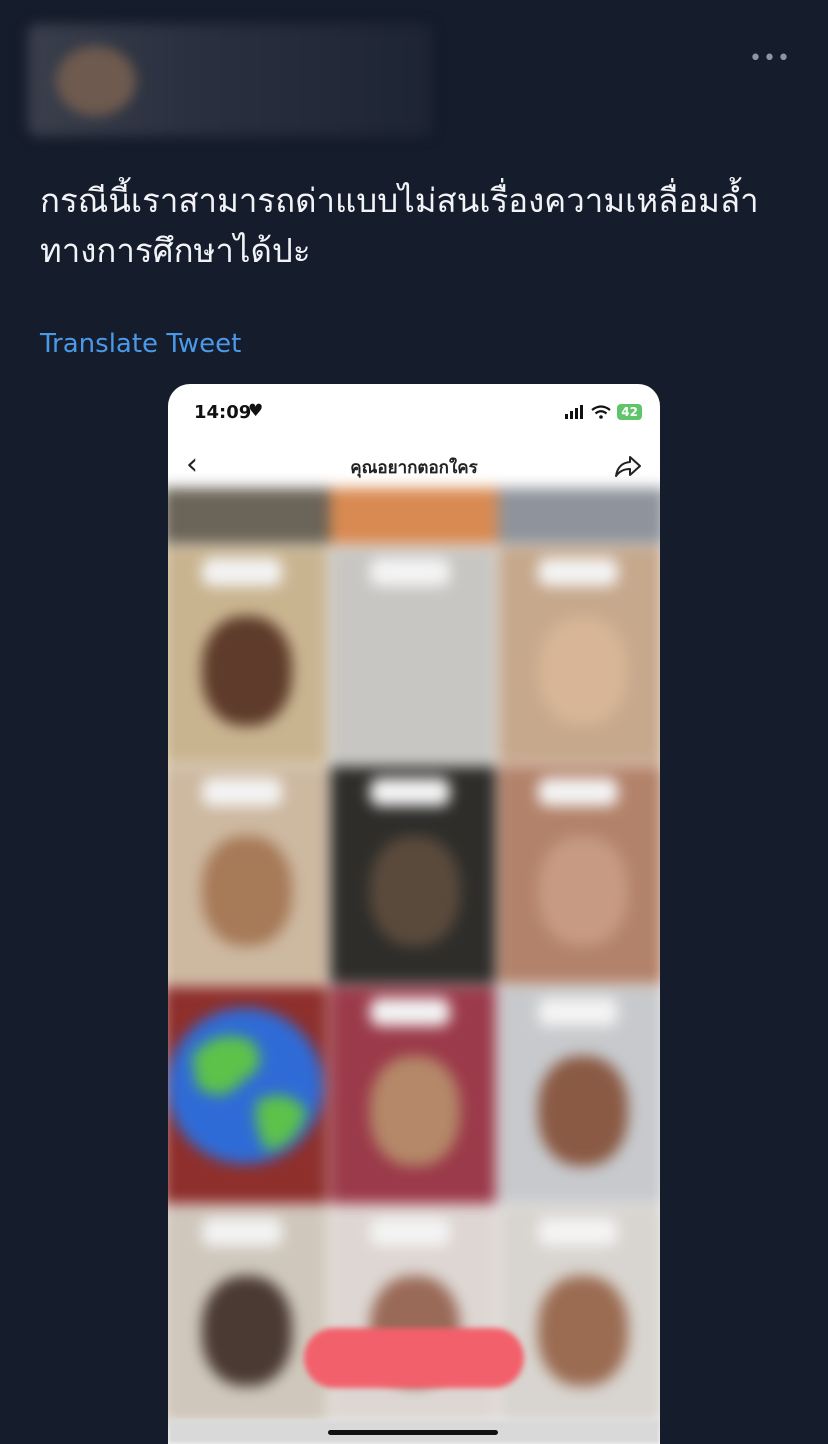  What do you see at coordinates (413, 1432) in the screenshot?
I see `home-indicator` at bounding box center [413, 1432].